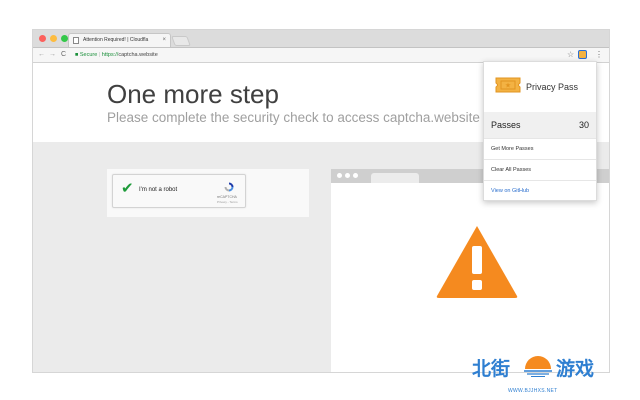  What do you see at coordinates (540, 190) in the screenshot?
I see `view-on-github-link: View on GitHub` at bounding box center [540, 190].